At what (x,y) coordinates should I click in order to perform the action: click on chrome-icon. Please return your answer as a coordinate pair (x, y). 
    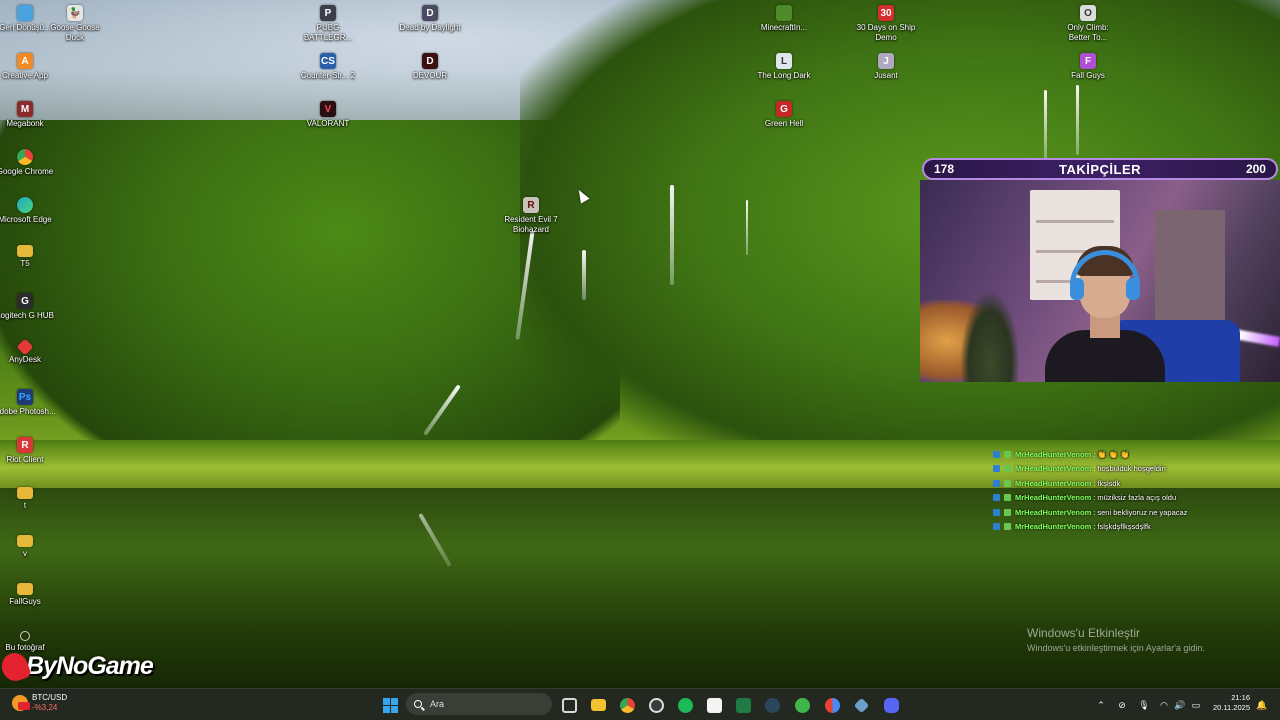
    Looking at the image, I should click on (627, 705).